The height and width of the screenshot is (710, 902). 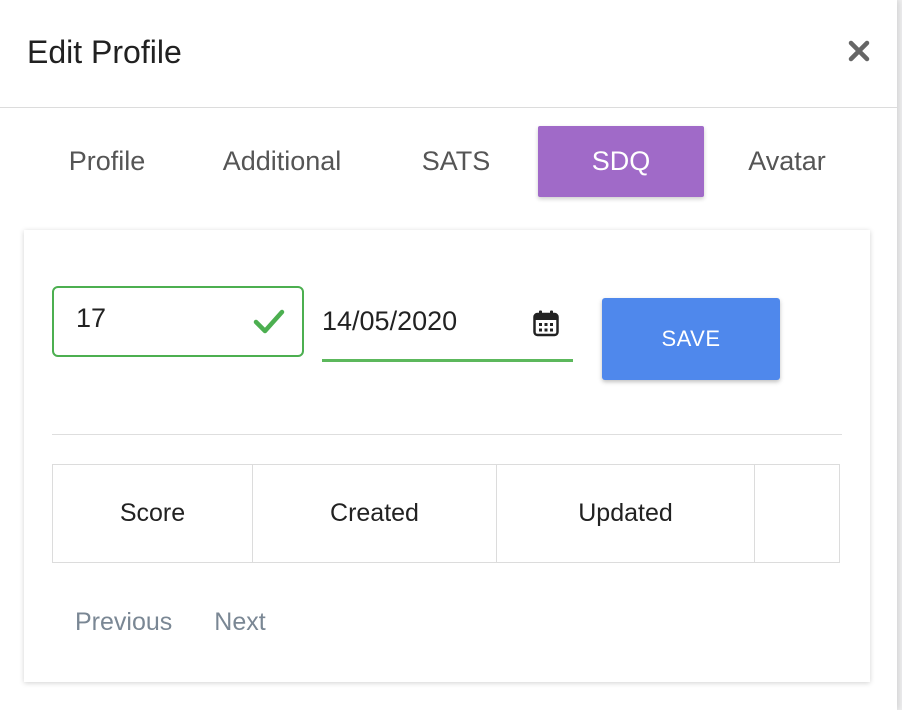 I want to click on date-field, so click(x=447, y=326).